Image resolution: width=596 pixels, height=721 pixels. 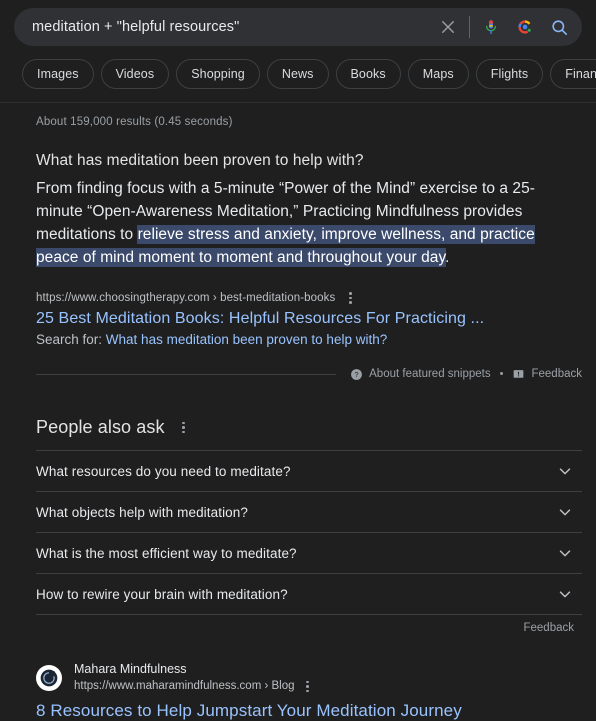 I want to click on favicon, so click(x=49, y=678).